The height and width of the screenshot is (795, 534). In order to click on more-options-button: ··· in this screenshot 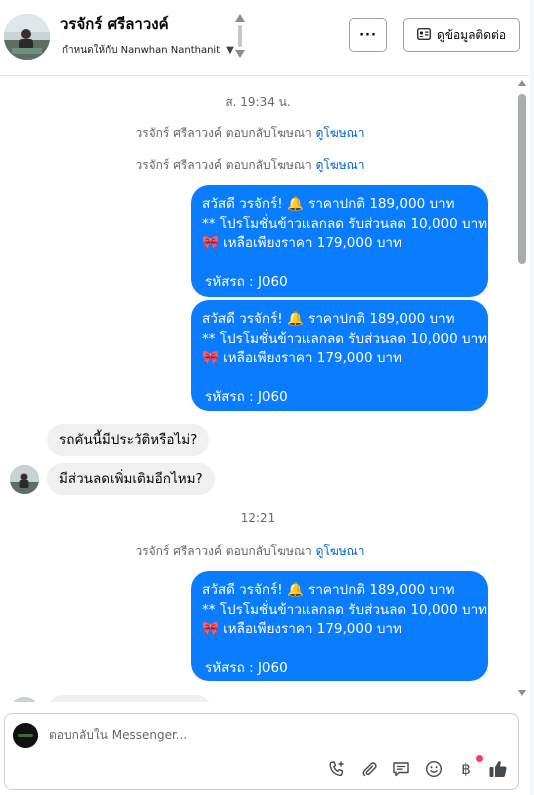, I will do `click(368, 35)`.